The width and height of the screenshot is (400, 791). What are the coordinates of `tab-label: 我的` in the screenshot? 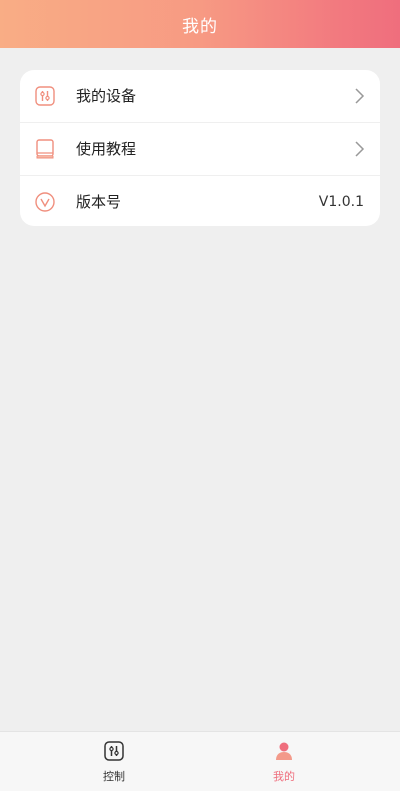 It's located at (284, 776).